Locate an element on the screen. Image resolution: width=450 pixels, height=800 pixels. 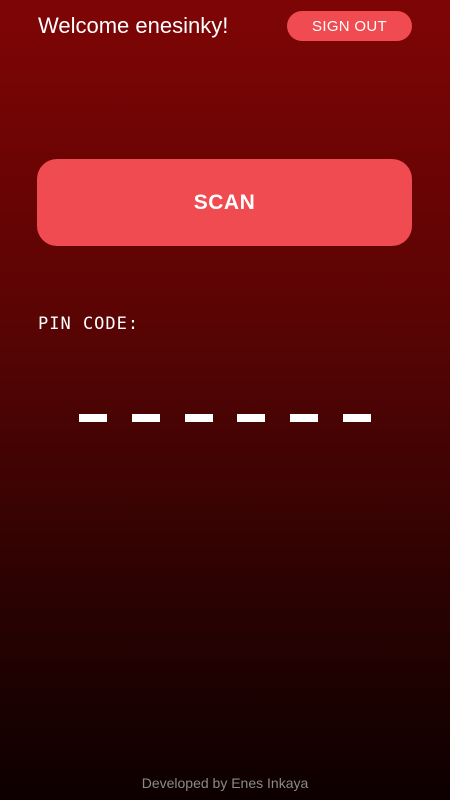
pin-code-field is located at coordinates (225, 419).